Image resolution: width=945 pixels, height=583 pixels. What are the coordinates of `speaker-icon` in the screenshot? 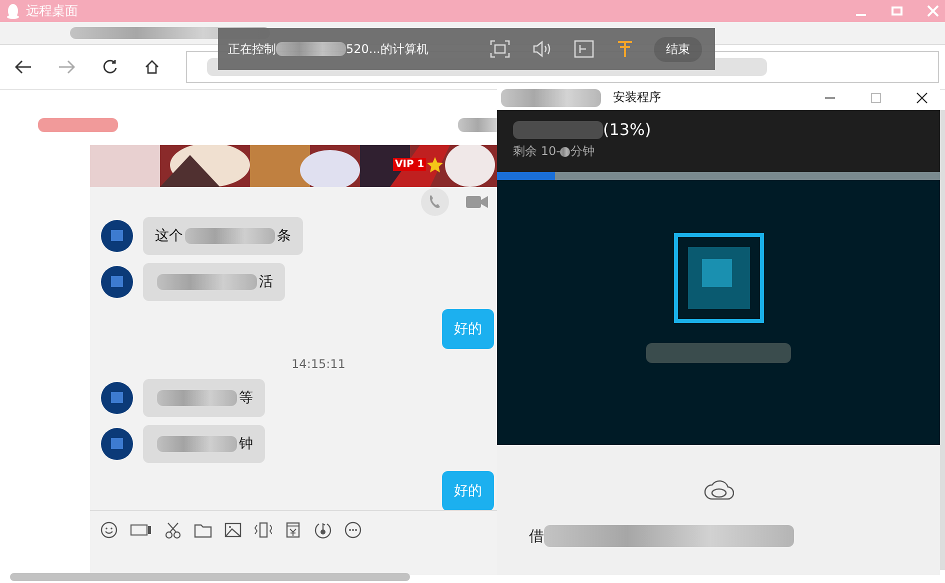 It's located at (542, 49).